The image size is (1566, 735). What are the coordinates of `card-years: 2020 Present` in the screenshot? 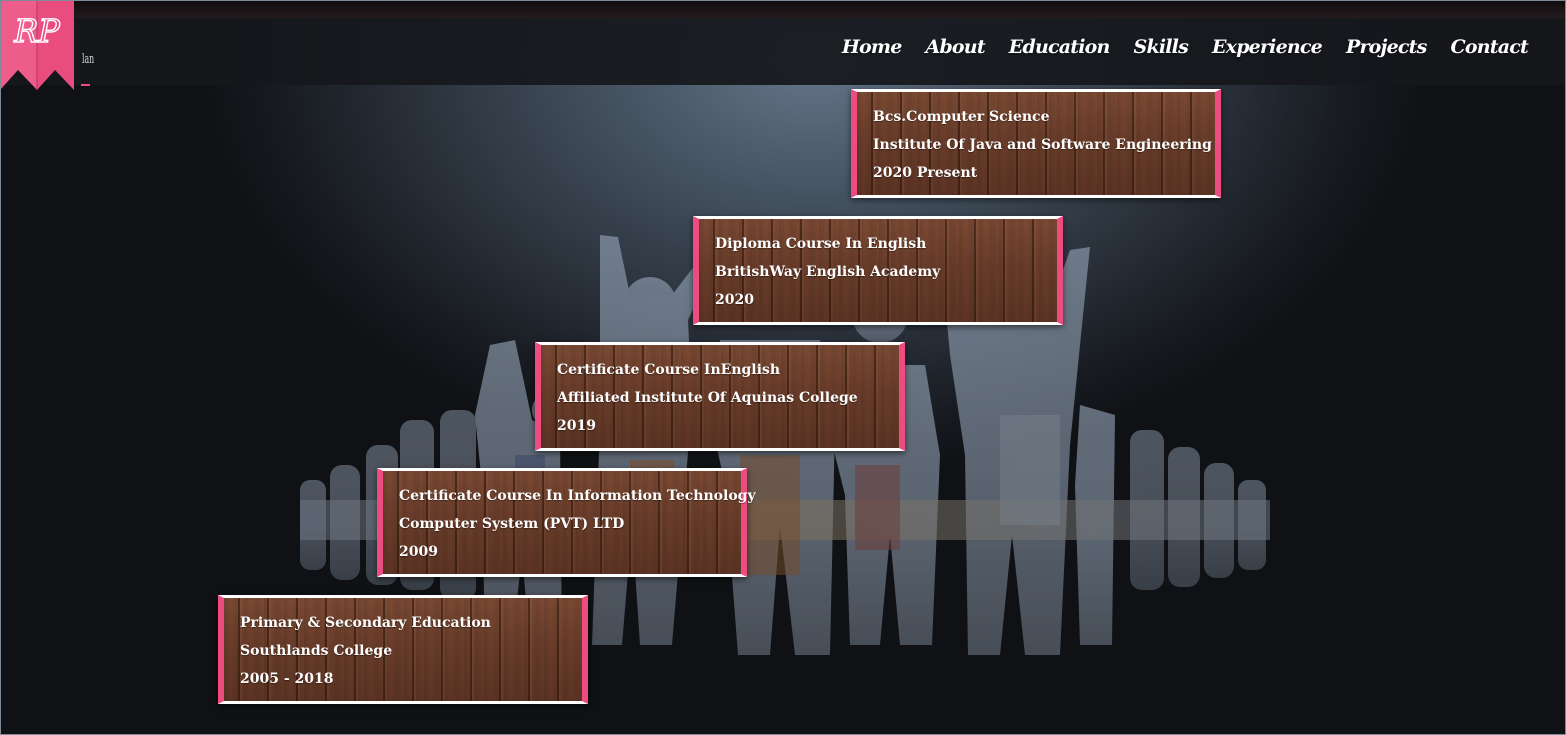 It's located at (925, 173).